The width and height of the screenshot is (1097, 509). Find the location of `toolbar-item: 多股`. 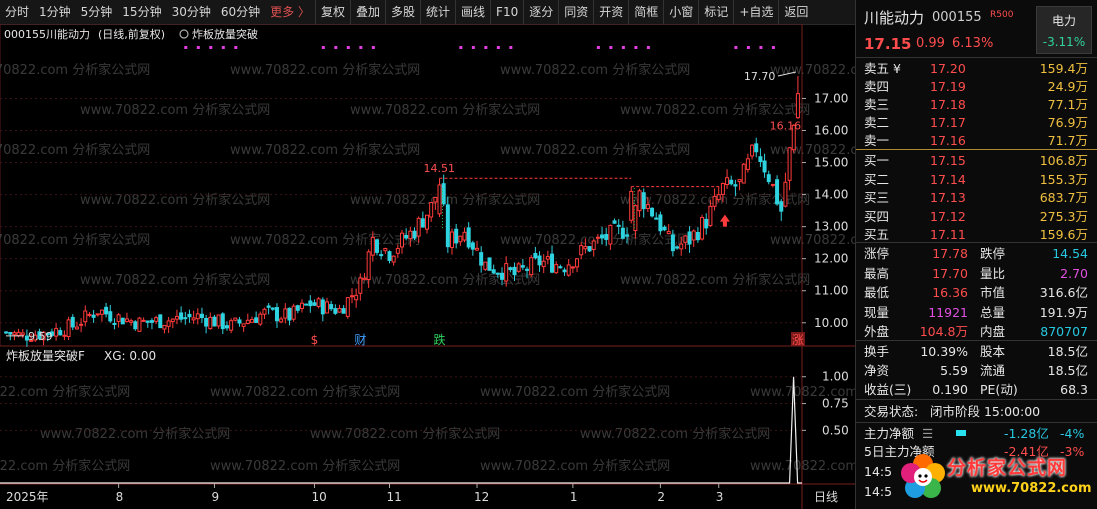

toolbar-item: 多股 is located at coordinates (402, 12).